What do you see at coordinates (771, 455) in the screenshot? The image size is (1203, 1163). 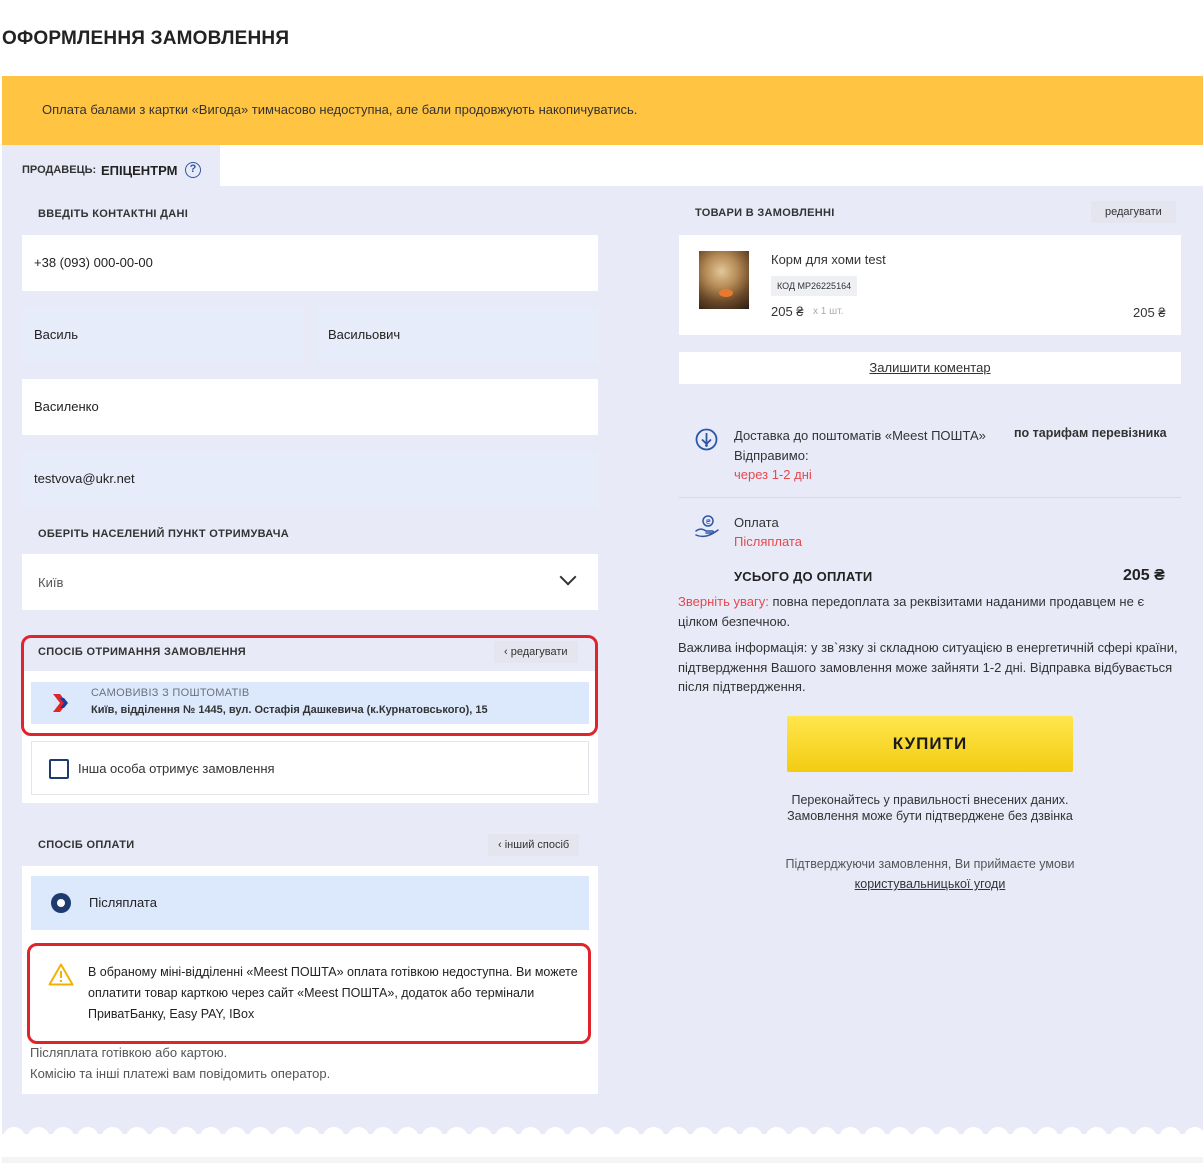 I see `ship-label: Відправимо:` at bounding box center [771, 455].